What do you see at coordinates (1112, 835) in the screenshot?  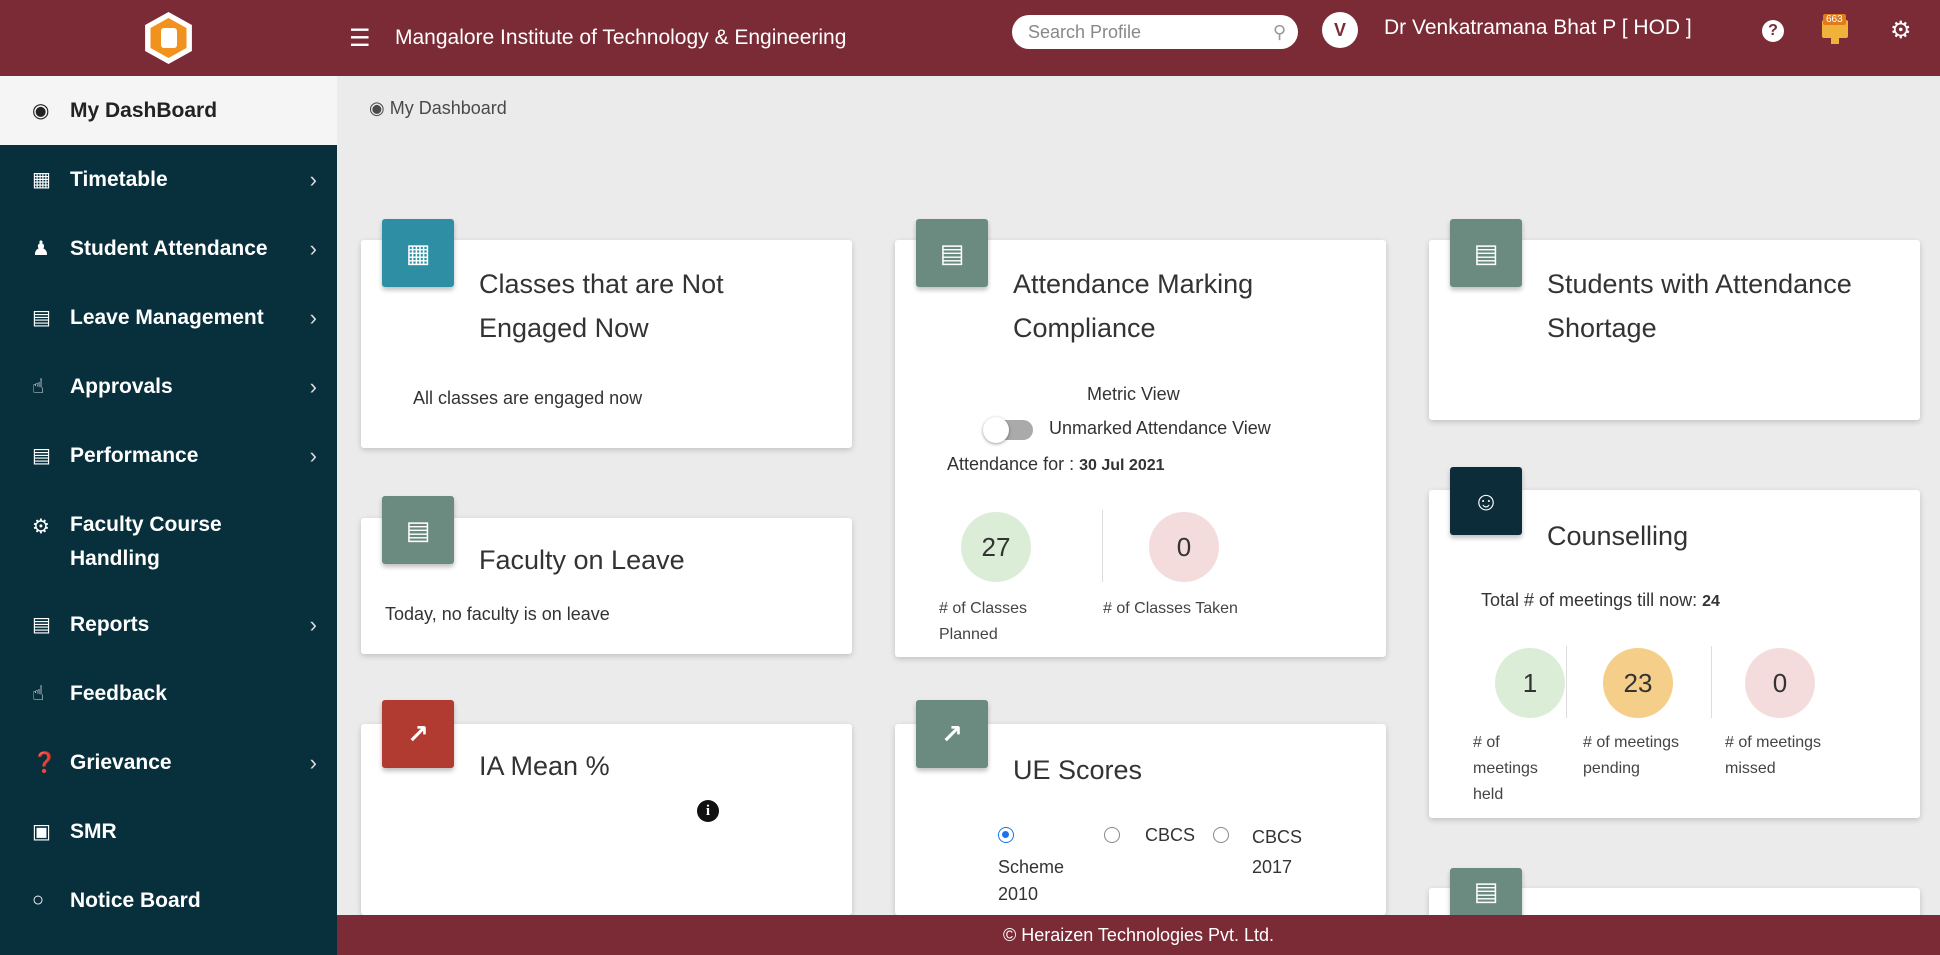 I see `cbcs-radio` at bounding box center [1112, 835].